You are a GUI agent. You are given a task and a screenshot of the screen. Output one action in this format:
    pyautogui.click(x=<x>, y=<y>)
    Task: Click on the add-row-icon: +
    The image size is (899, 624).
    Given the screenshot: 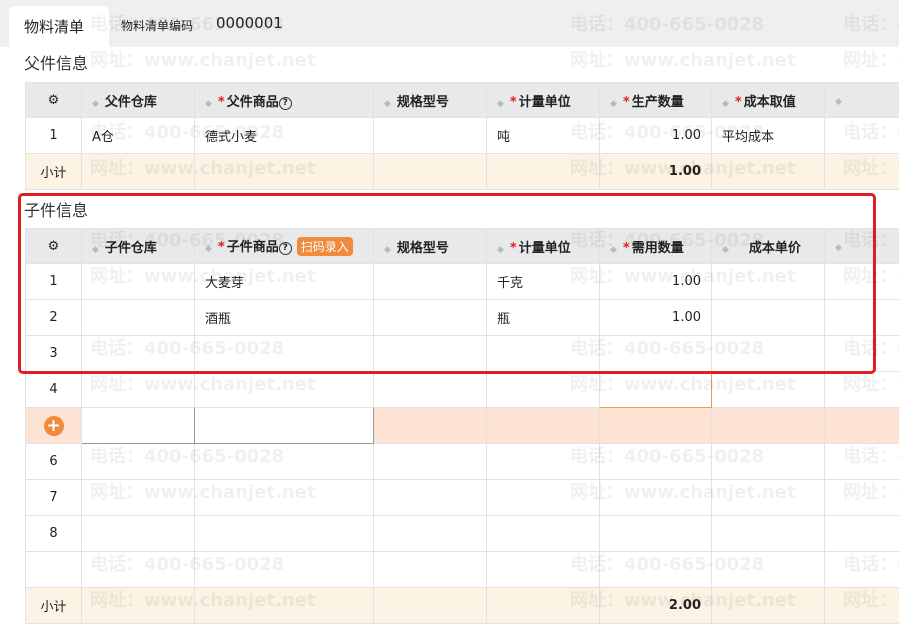 What is the action you would take?
    pyautogui.click(x=54, y=426)
    